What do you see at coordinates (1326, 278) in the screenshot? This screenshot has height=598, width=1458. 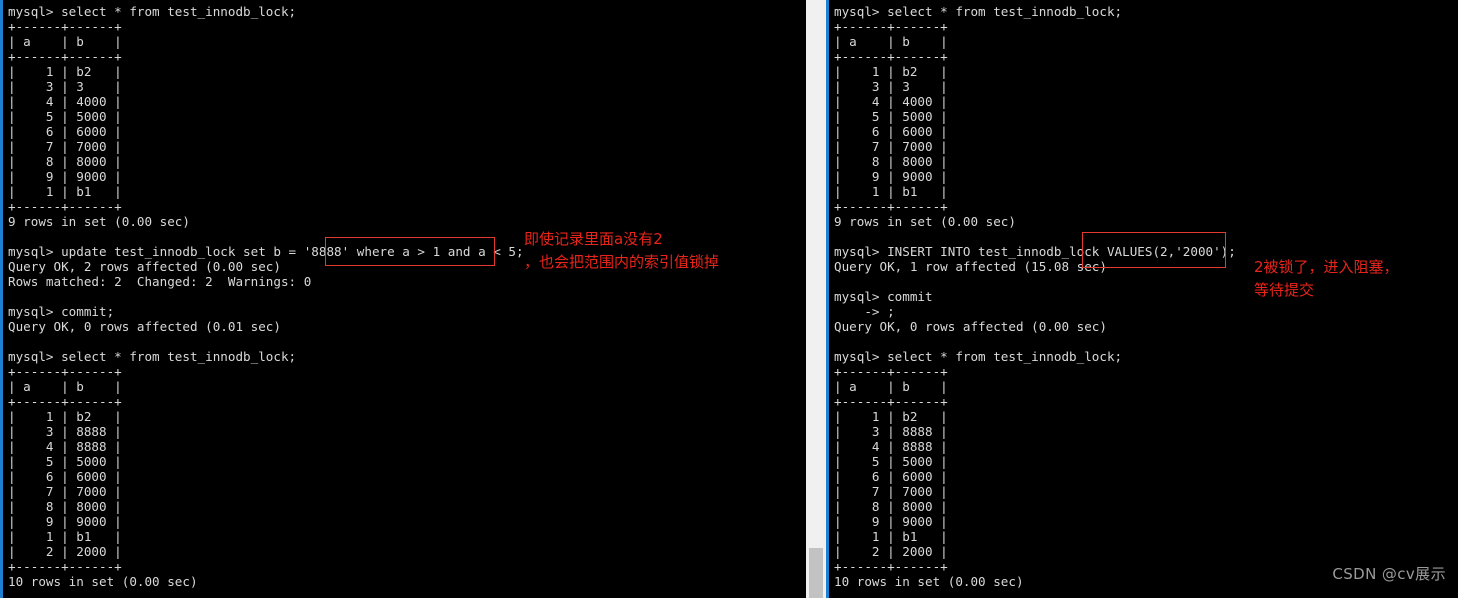 I see `annotation-blocked-note: 2被锁了，进入阻塞， 等待提交` at bounding box center [1326, 278].